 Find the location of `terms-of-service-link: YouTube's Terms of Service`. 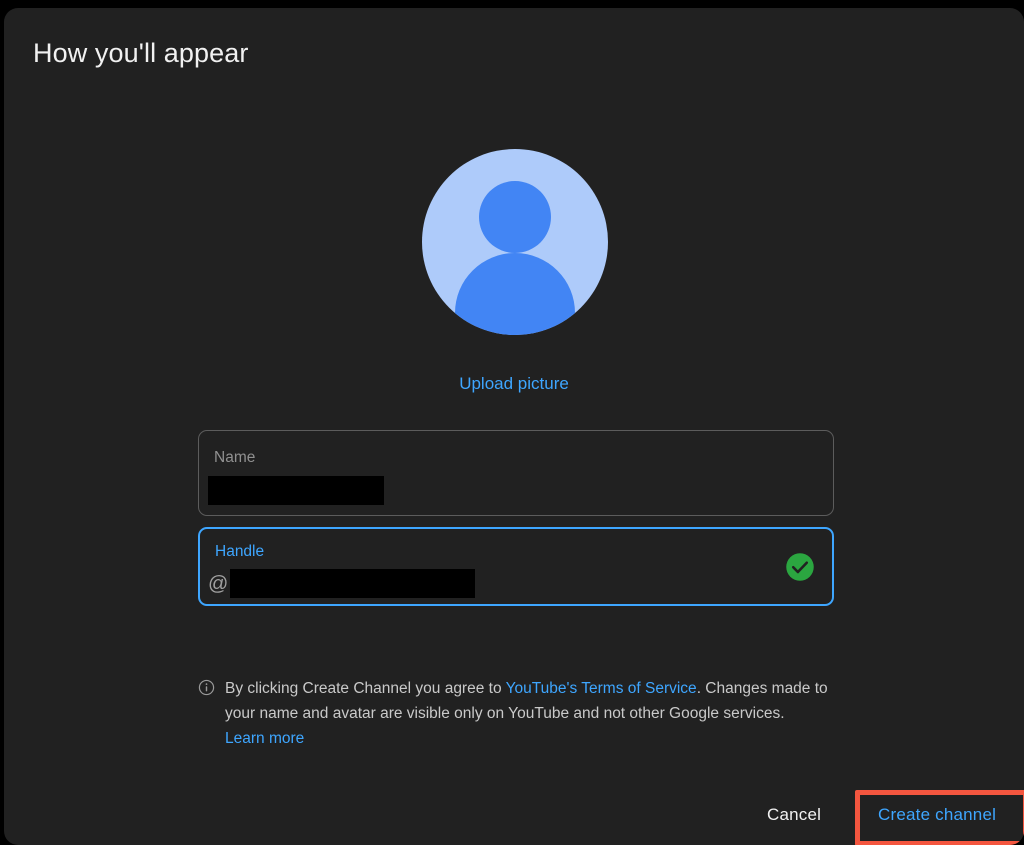

terms-of-service-link: YouTube's Terms of Service is located at coordinates (601, 688).